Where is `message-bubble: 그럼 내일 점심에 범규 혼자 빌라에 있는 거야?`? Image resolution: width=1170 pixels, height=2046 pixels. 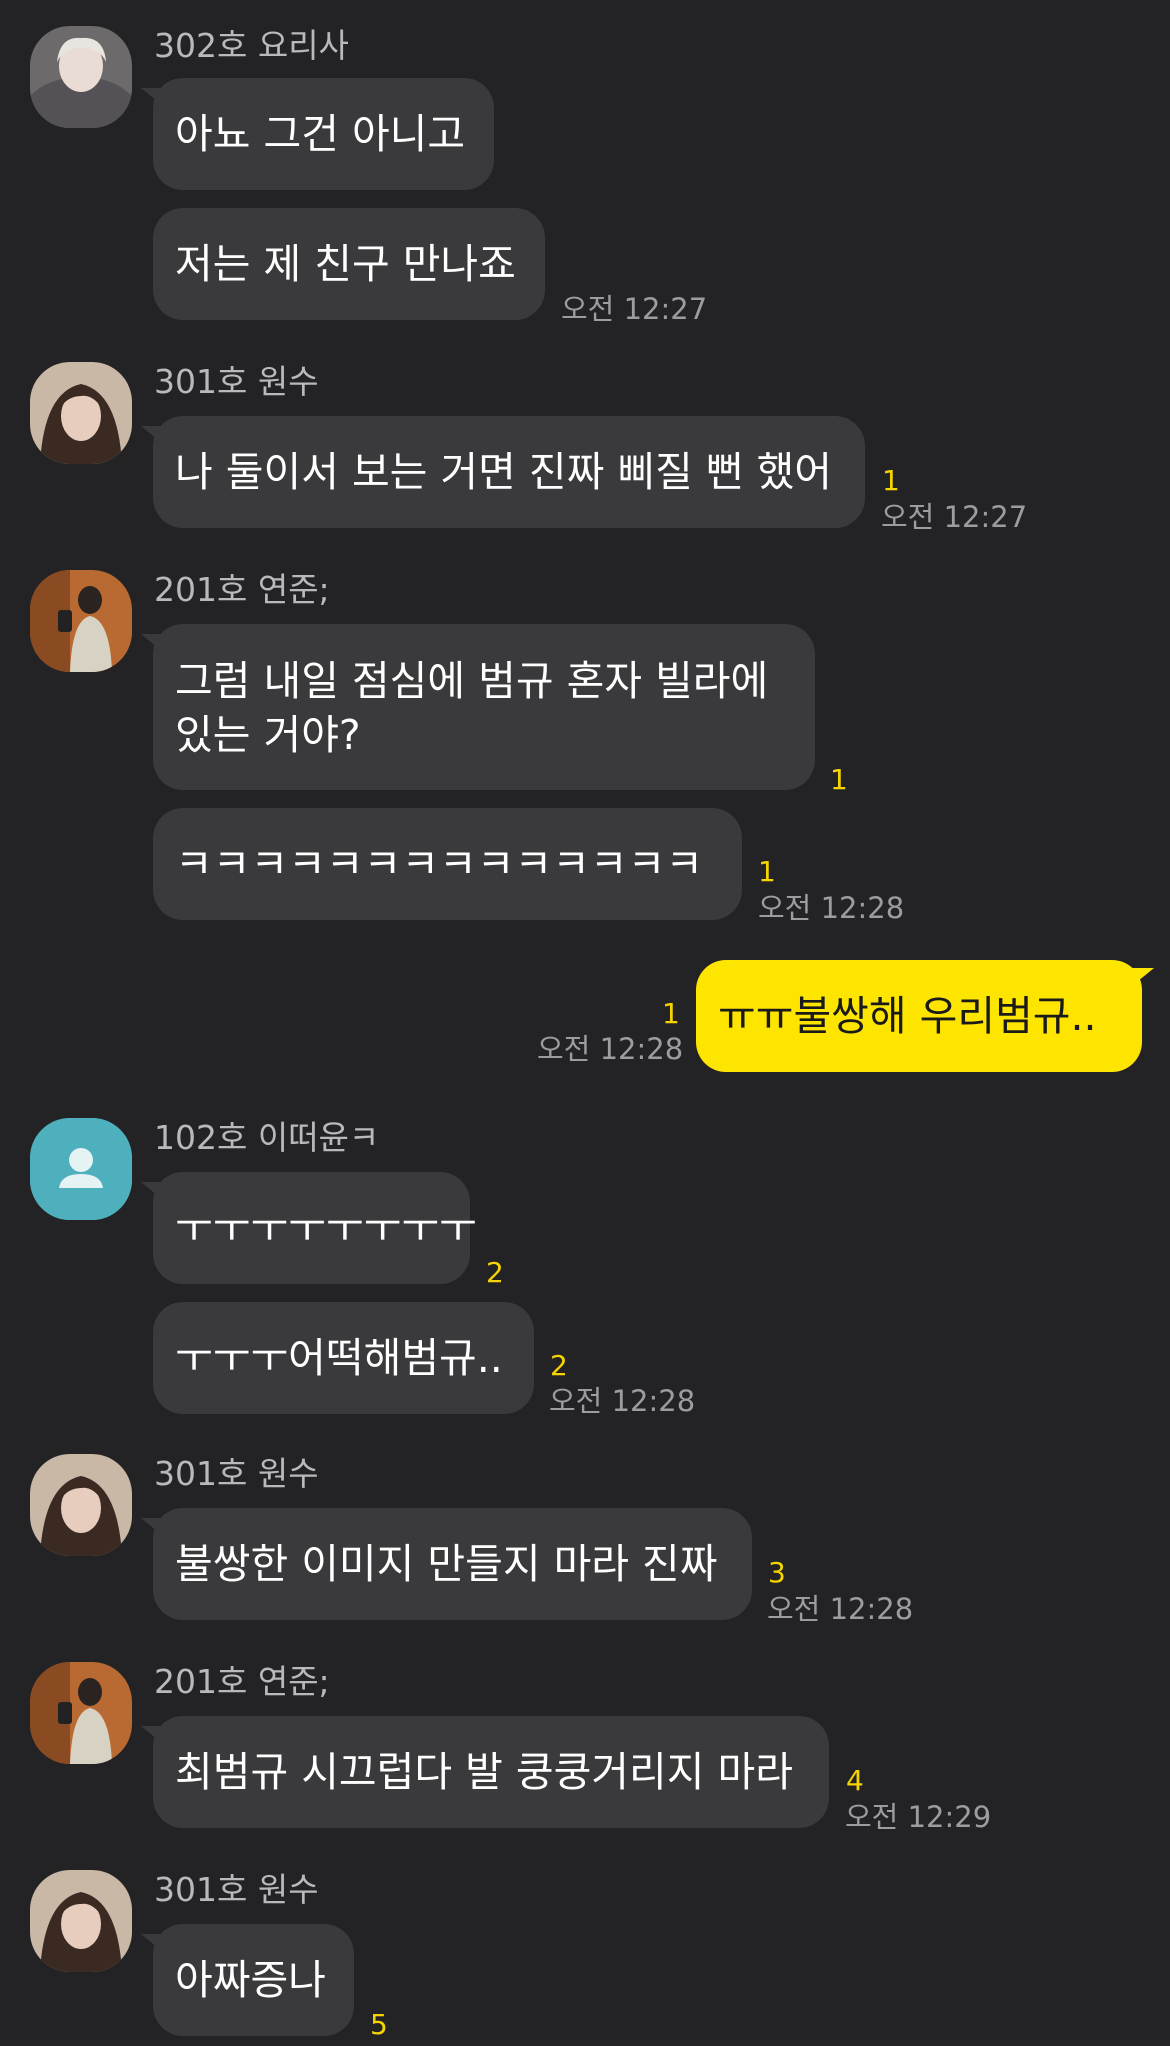
message-bubble: 그럼 내일 점심에 범규 혼자 빌라에 있는 거야? is located at coordinates (478, 707).